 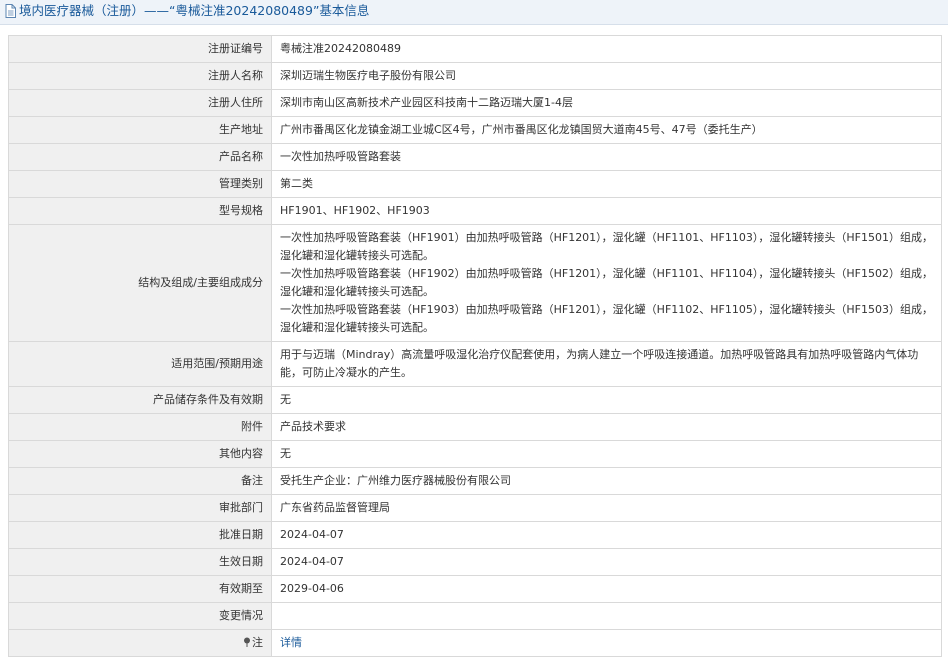 I want to click on field-label: 变更情况, so click(x=140, y=616).